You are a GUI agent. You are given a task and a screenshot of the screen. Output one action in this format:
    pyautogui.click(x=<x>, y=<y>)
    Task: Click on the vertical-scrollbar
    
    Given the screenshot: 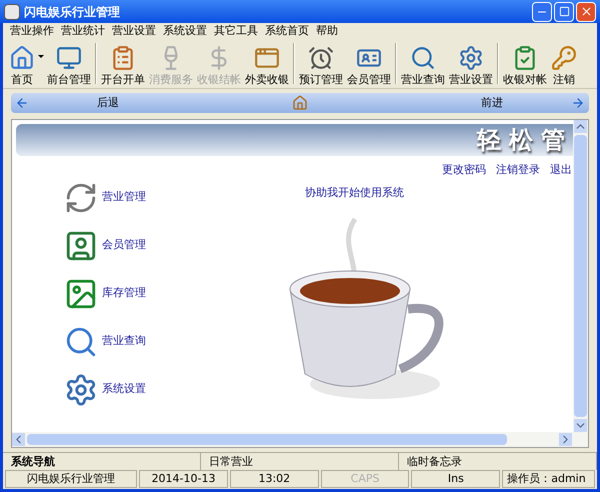 What is the action you would take?
    pyautogui.click(x=580, y=276)
    